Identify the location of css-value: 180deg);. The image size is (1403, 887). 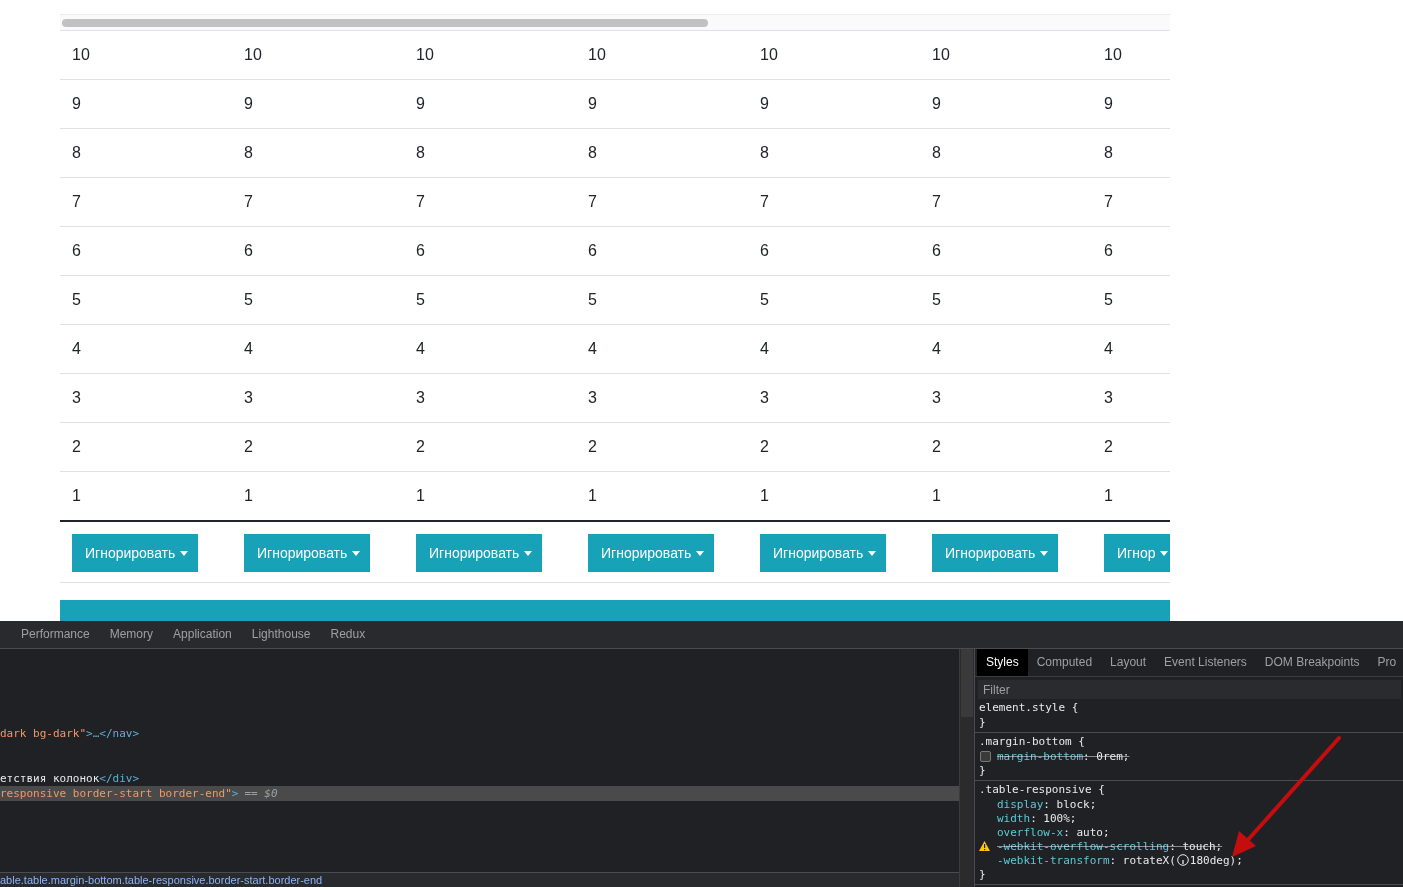
(1216, 860).